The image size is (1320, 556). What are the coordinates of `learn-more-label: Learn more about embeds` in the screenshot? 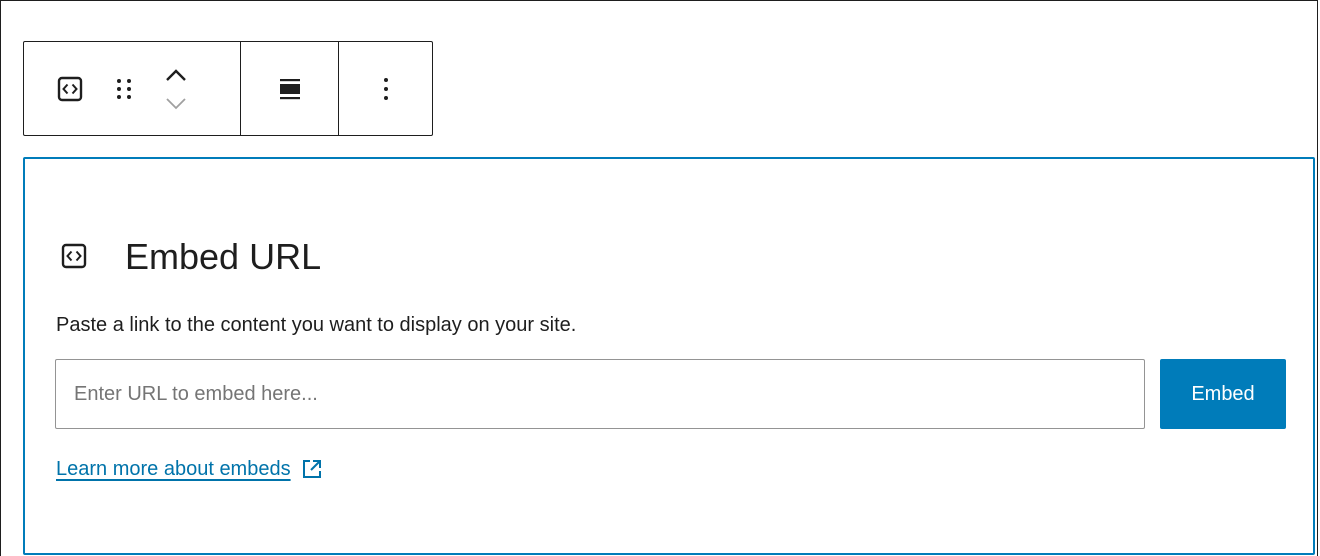 It's located at (173, 469).